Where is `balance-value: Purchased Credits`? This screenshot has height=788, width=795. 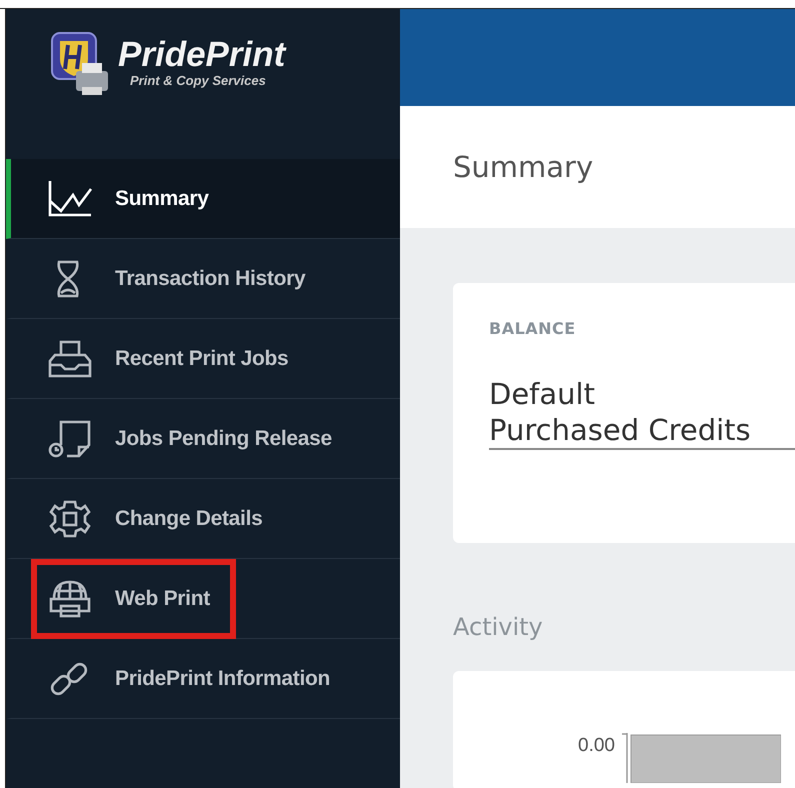
balance-value: Purchased Credits is located at coordinates (642, 431).